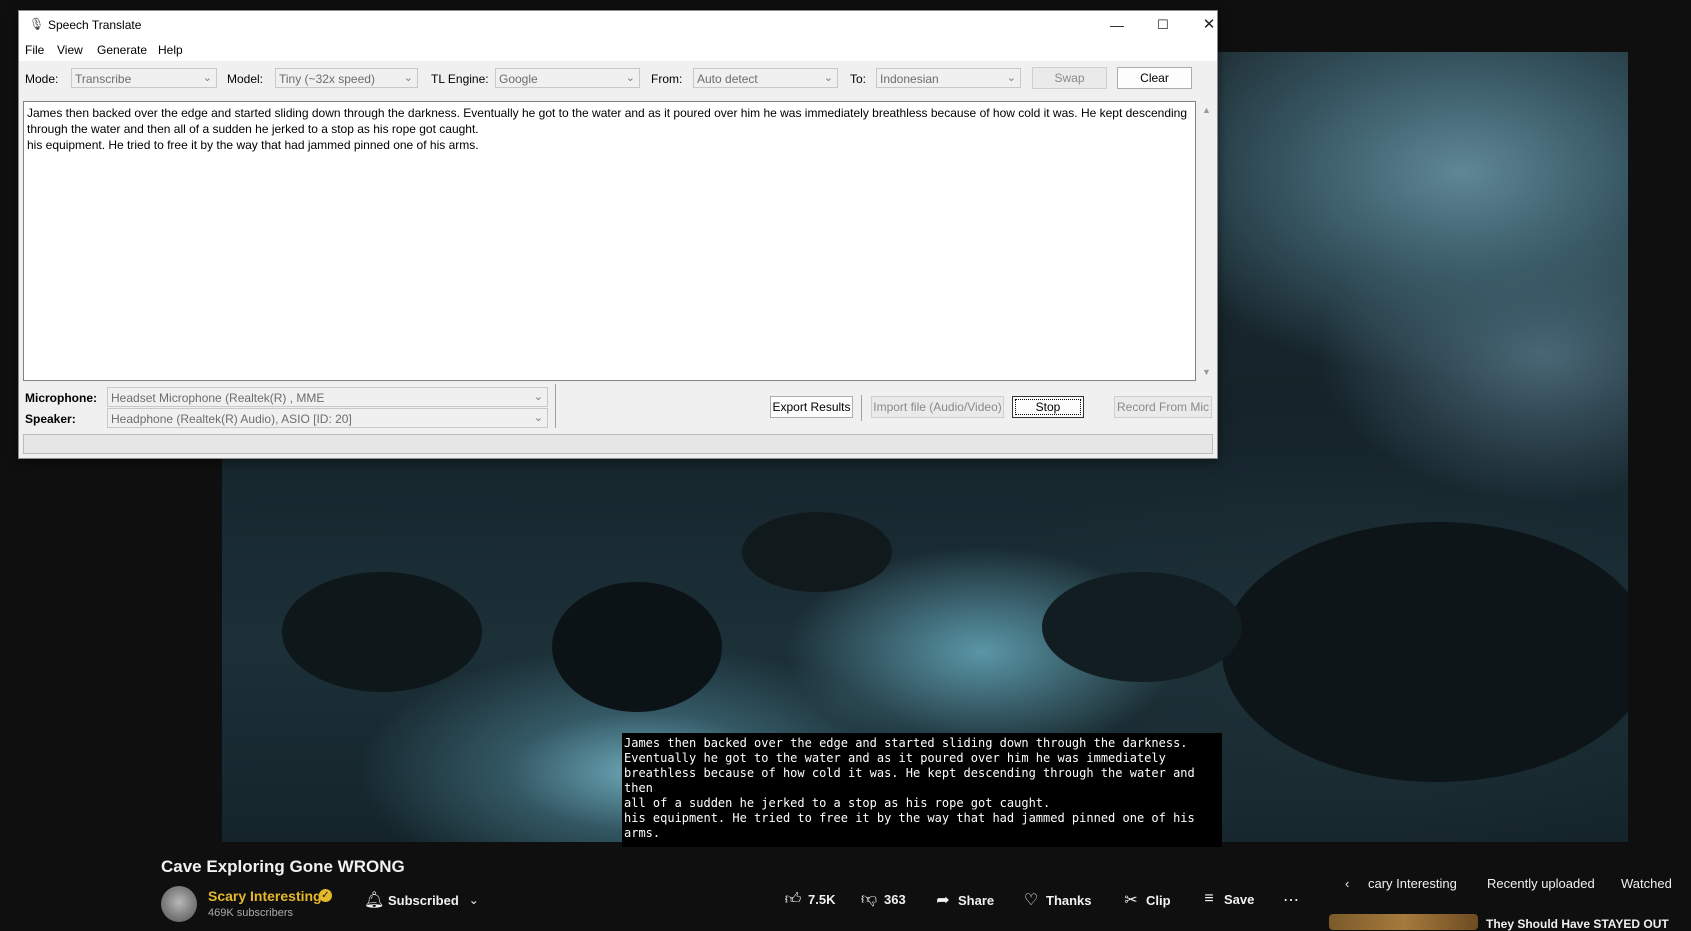  I want to click on import-file-button: Import file (Audio/Video), so click(937, 407).